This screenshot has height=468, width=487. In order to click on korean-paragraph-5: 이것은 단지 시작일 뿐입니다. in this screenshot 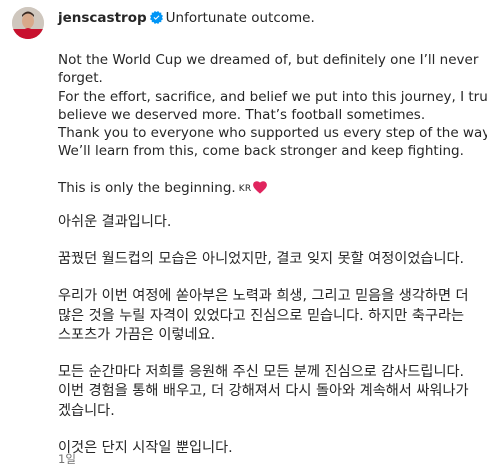, I will do `click(266, 448)`.